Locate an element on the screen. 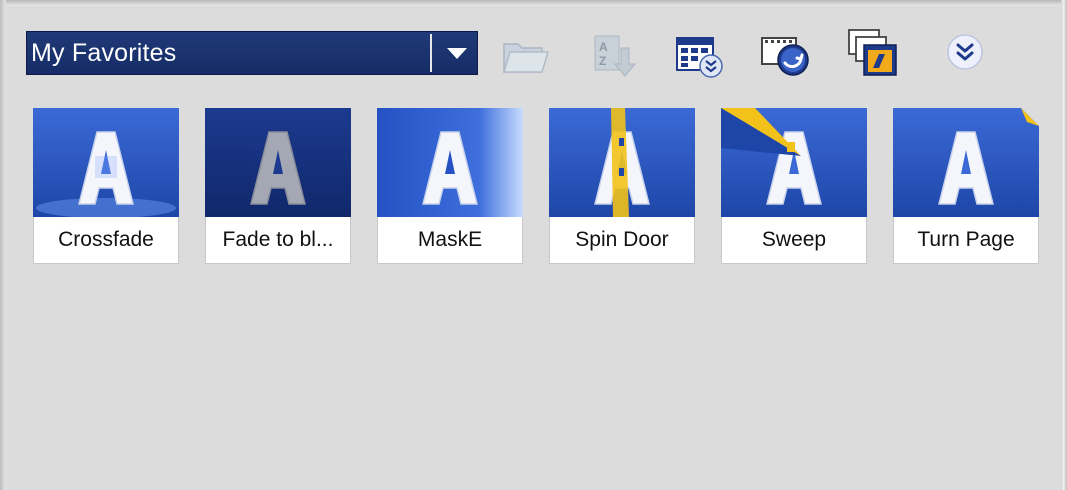 This screenshot has width=1067, height=490. apply-transition-icon is located at coordinates (785, 56).